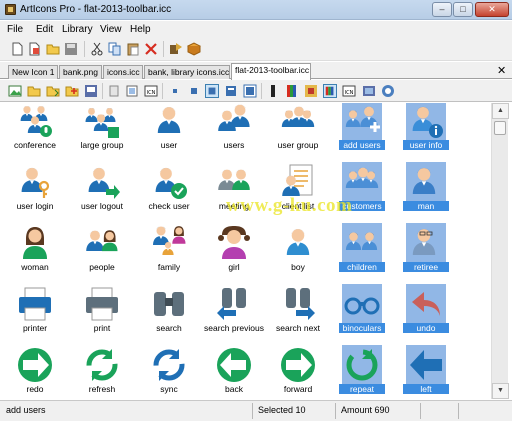 This screenshot has height=421, width=512. I want to click on icon-cell: meeting, so click(234, 194).